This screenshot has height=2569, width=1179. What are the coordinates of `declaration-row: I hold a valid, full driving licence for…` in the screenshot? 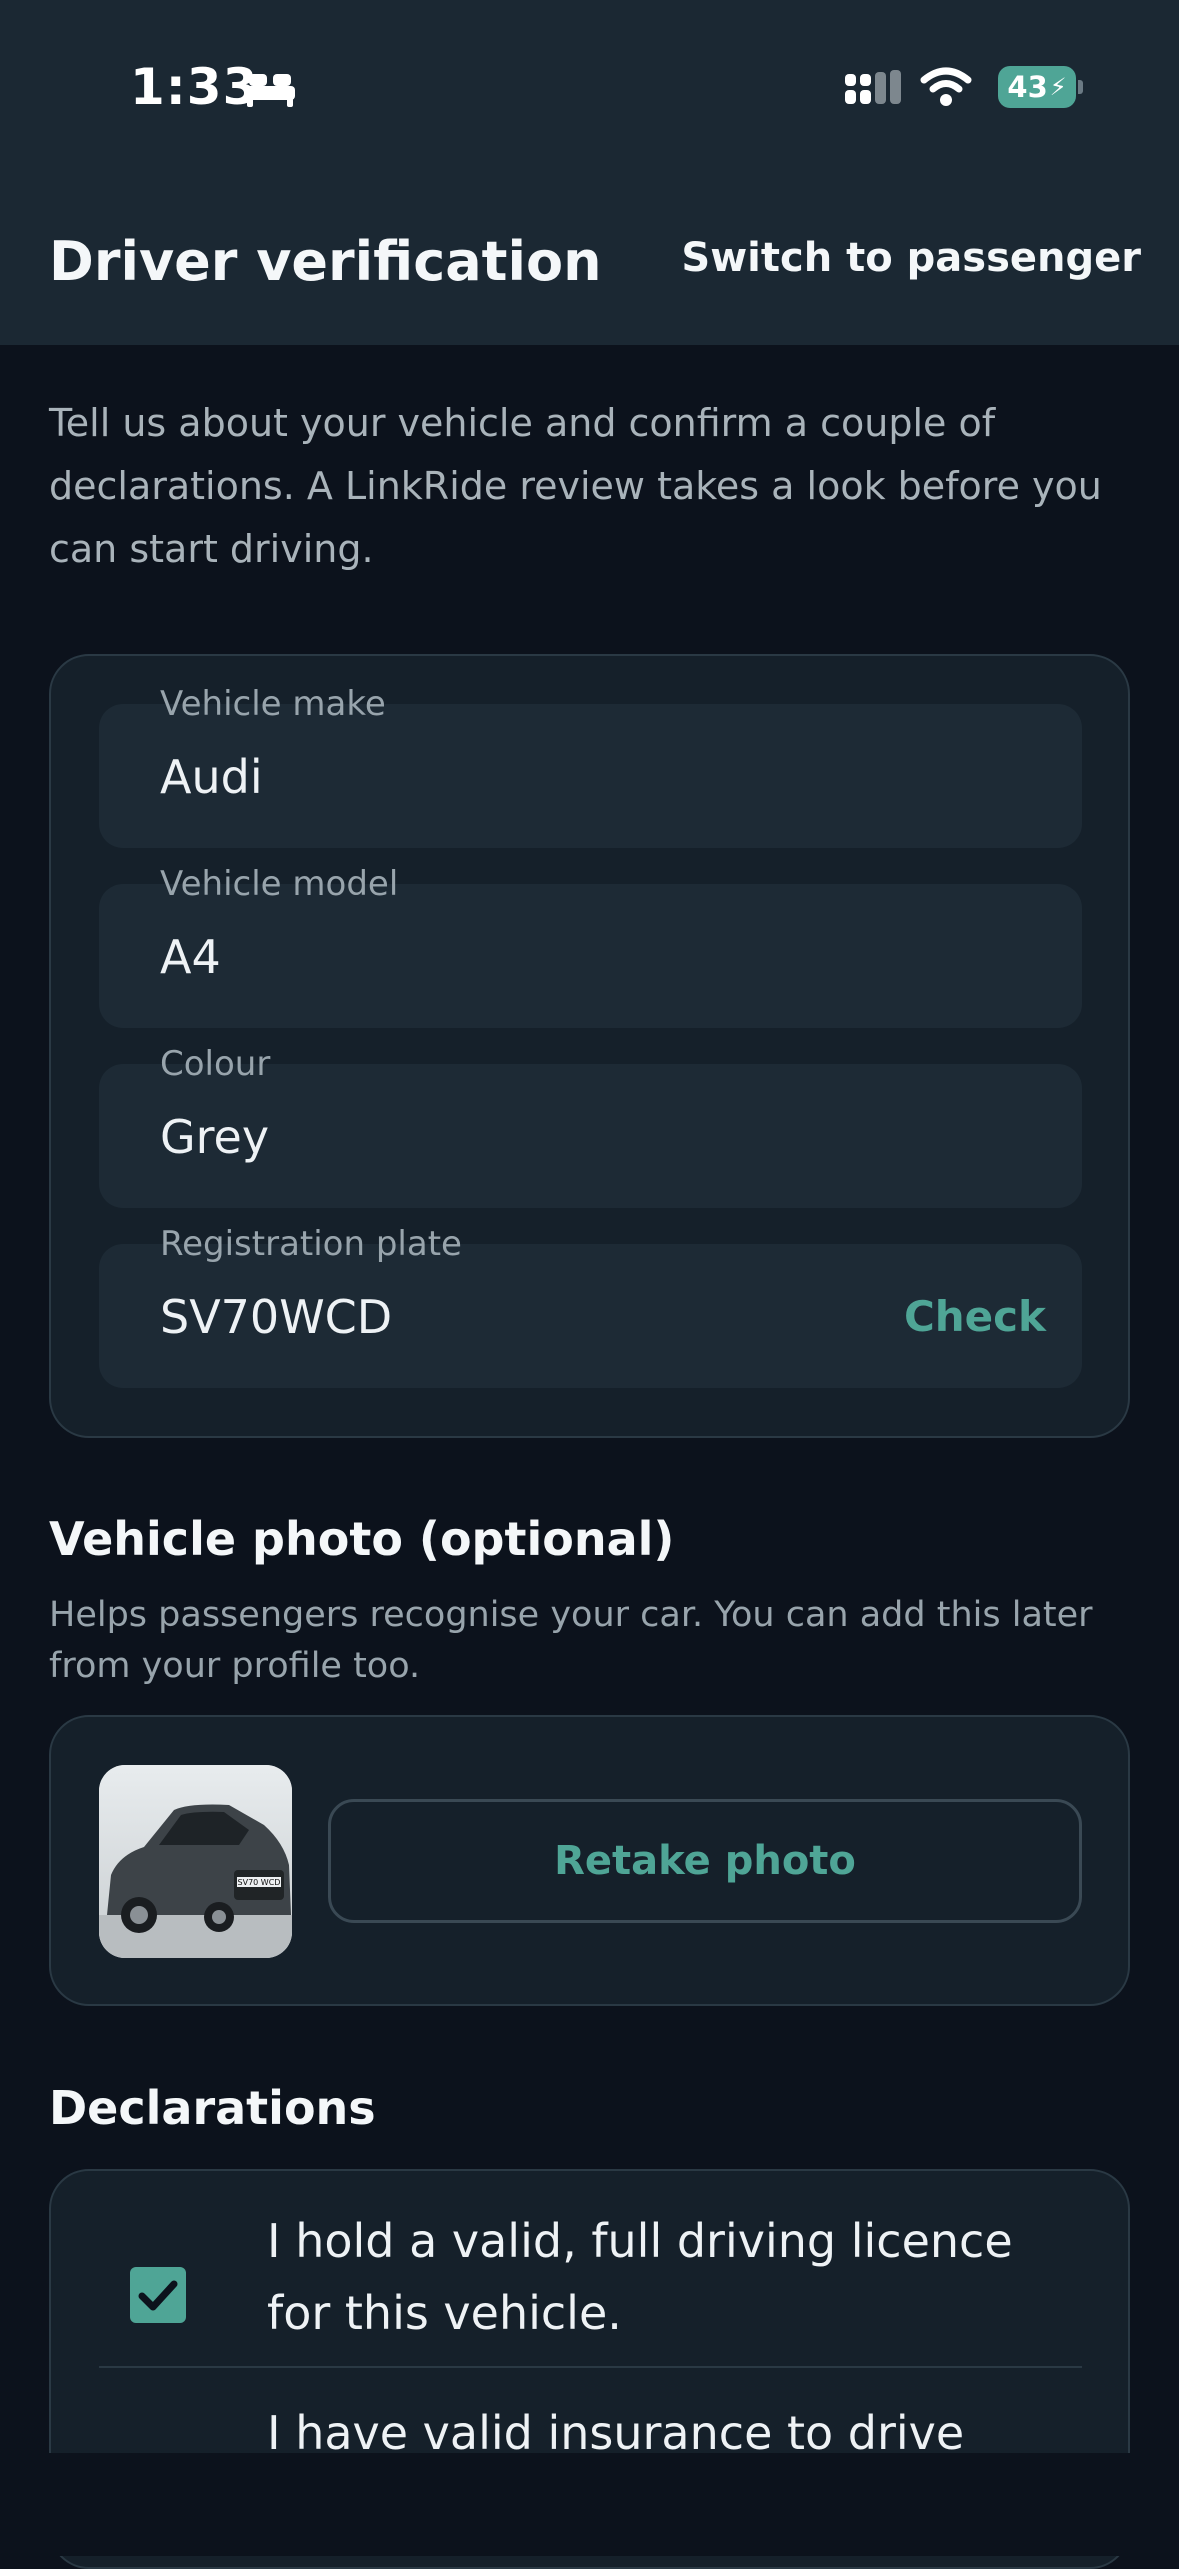 It's located at (590, 2280).